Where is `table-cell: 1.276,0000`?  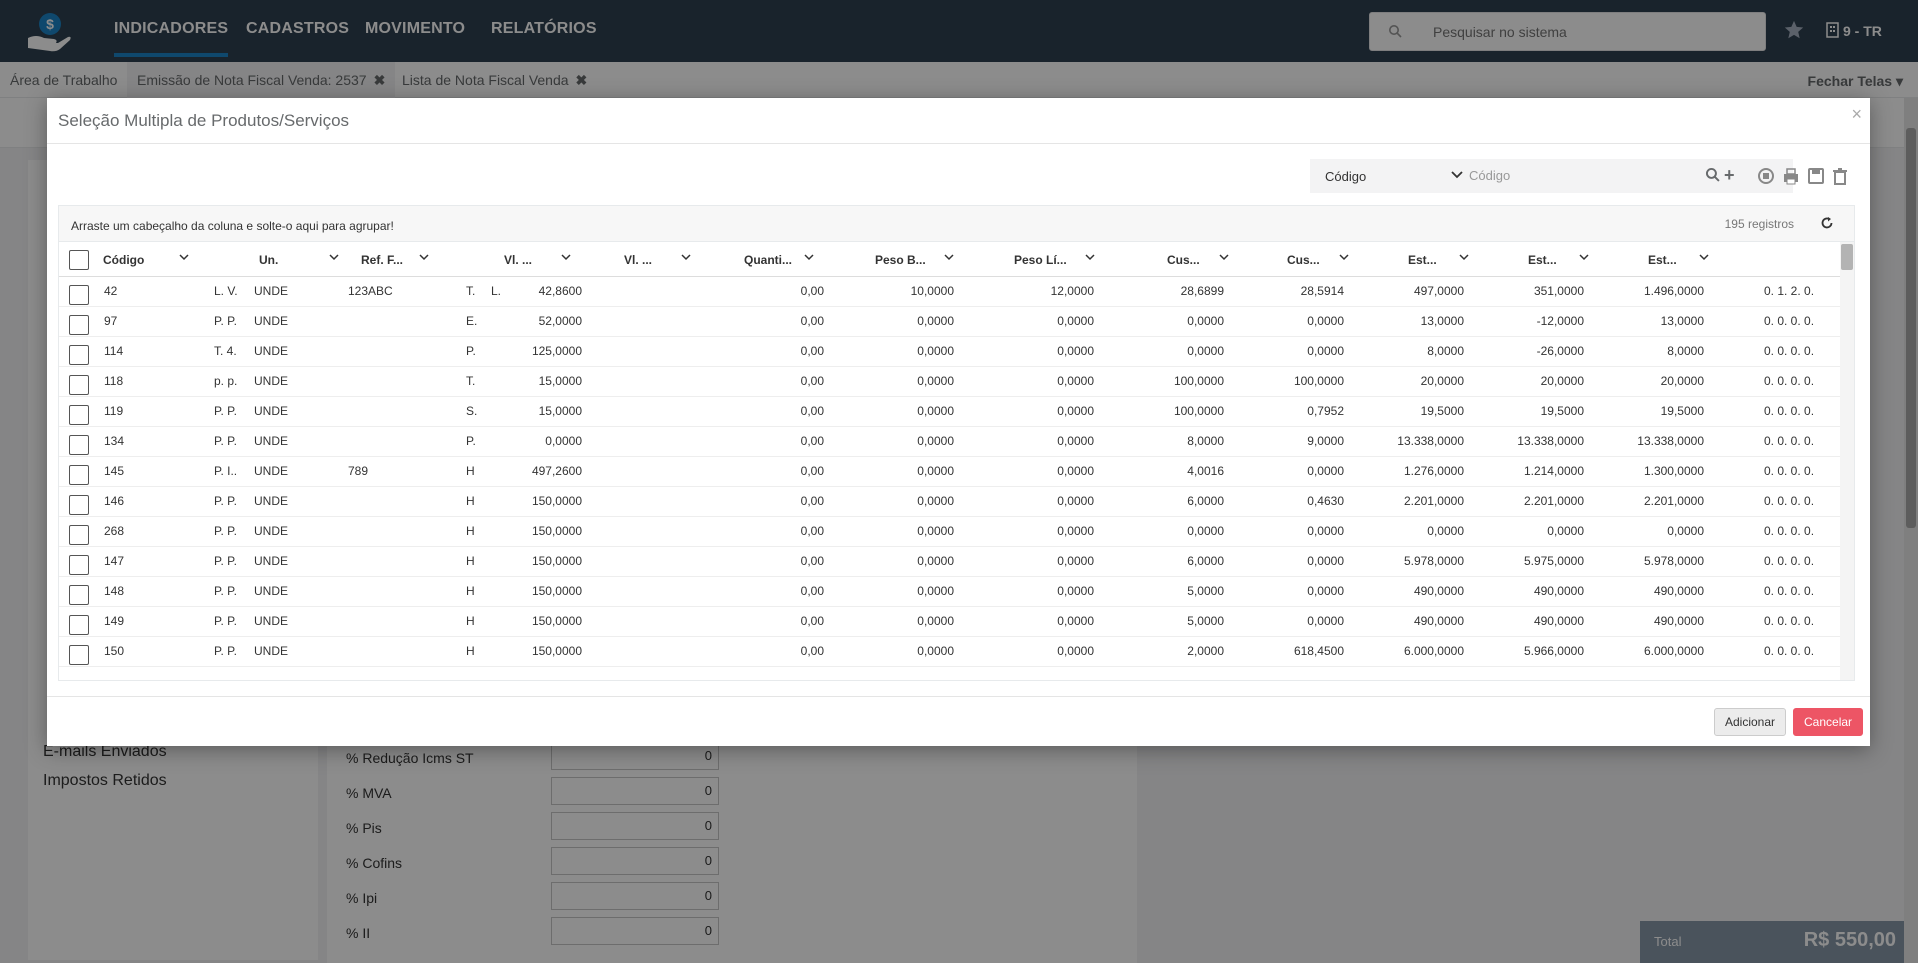 table-cell: 1.276,0000 is located at coordinates (1433, 471).